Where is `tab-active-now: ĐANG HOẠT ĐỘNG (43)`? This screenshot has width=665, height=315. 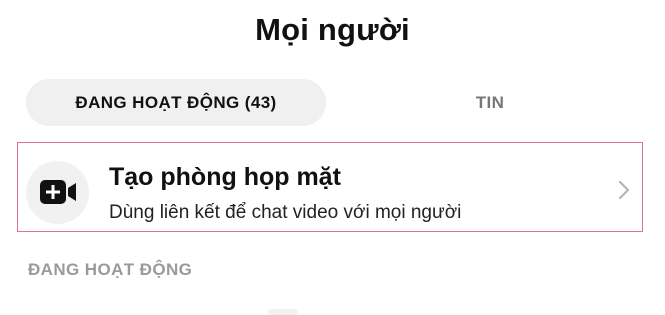
tab-active-now: ĐANG HOẠT ĐỘNG (43) is located at coordinates (176, 102).